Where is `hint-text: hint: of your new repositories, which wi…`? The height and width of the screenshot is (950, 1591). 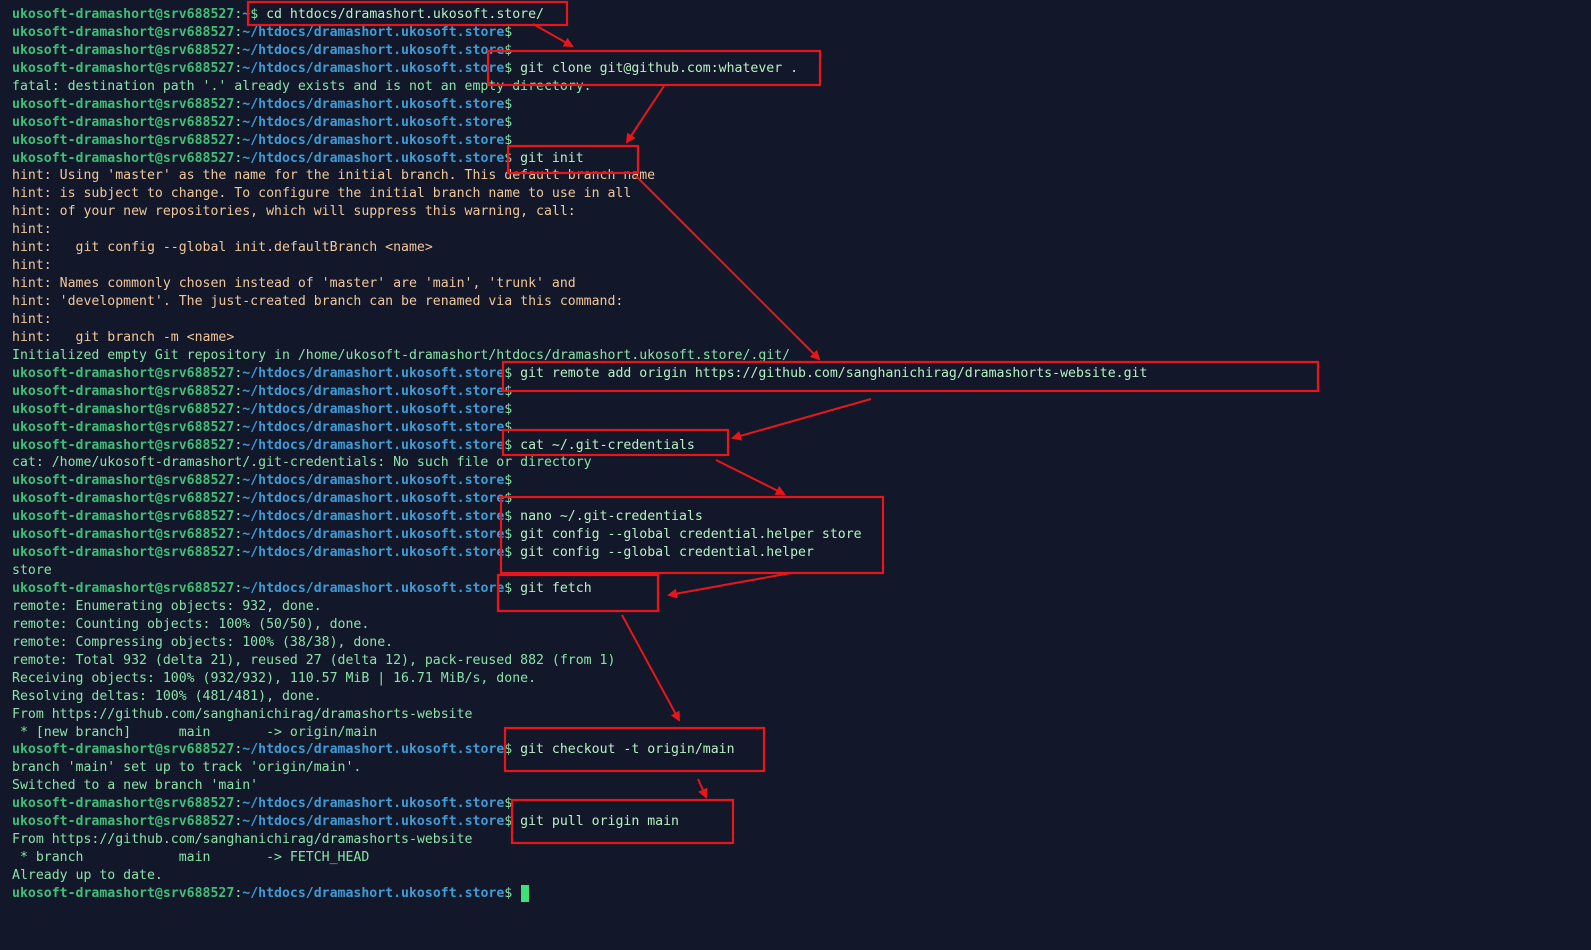 hint-text: hint: of your new repositories, which wi… is located at coordinates (294, 212).